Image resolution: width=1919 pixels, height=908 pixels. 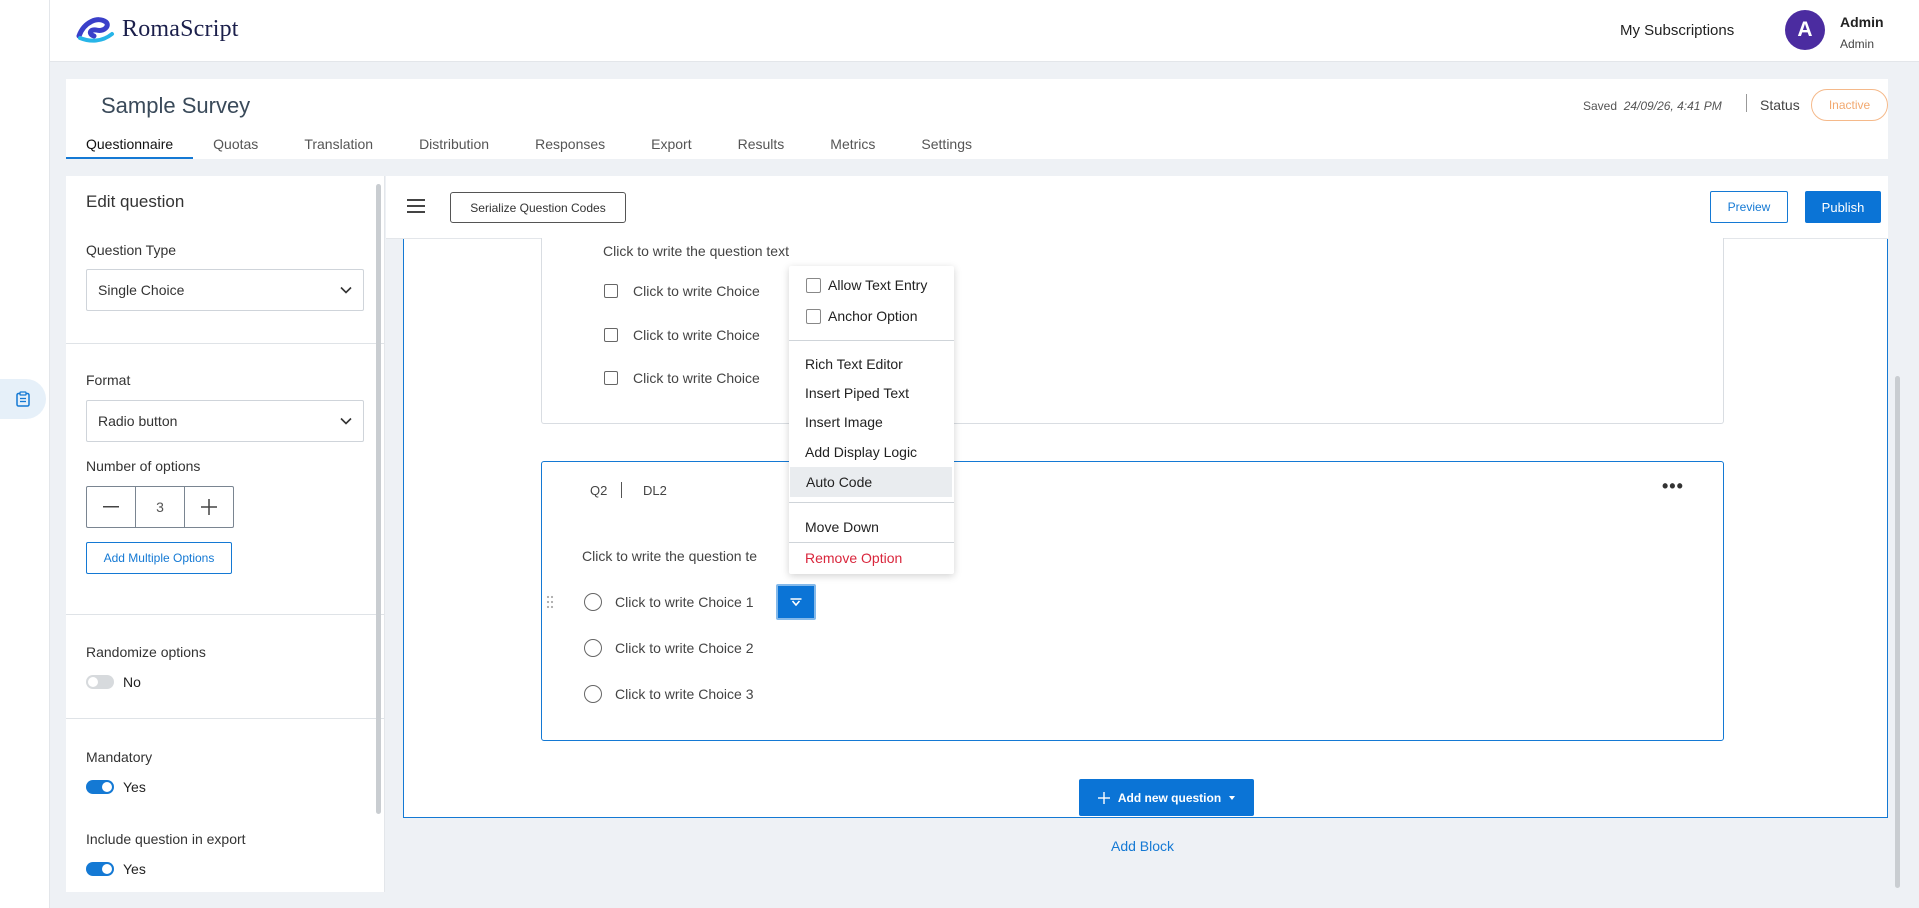 What do you see at coordinates (225, 421) in the screenshot?
I see `format-select: Radio button` at bounding box center [225, 421].